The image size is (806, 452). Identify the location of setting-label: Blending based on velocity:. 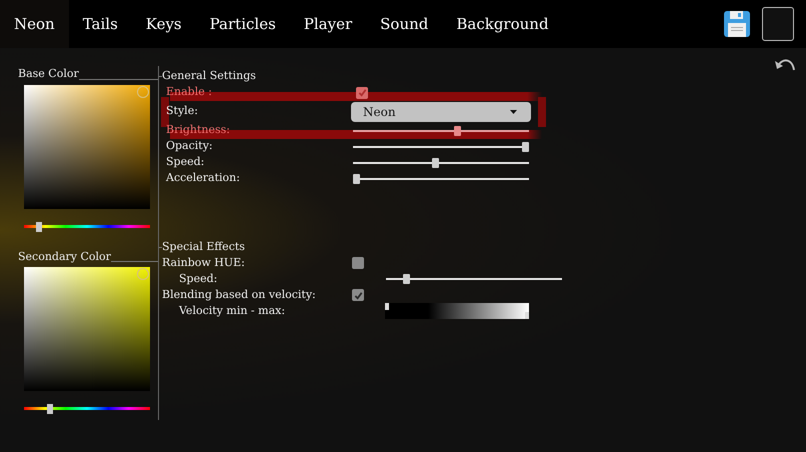
(239, 294).